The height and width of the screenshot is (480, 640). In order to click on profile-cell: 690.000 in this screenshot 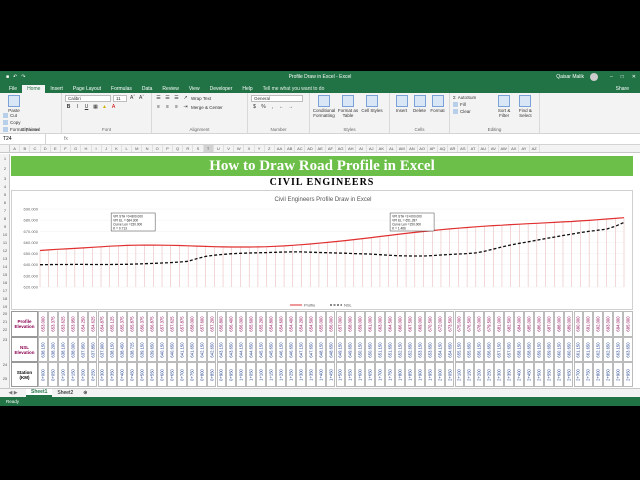, I will do `click(578, 324)`.